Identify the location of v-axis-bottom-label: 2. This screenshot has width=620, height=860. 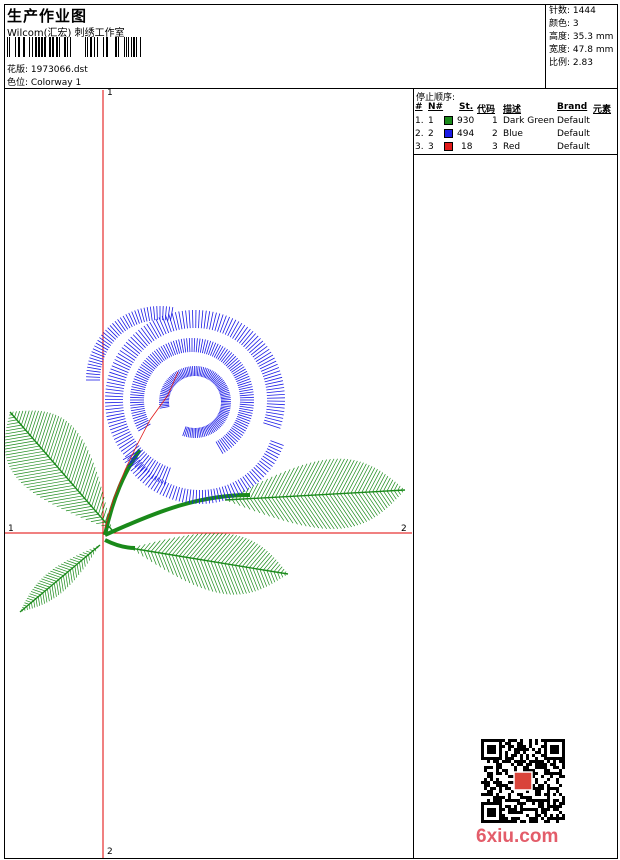
(110, 852).